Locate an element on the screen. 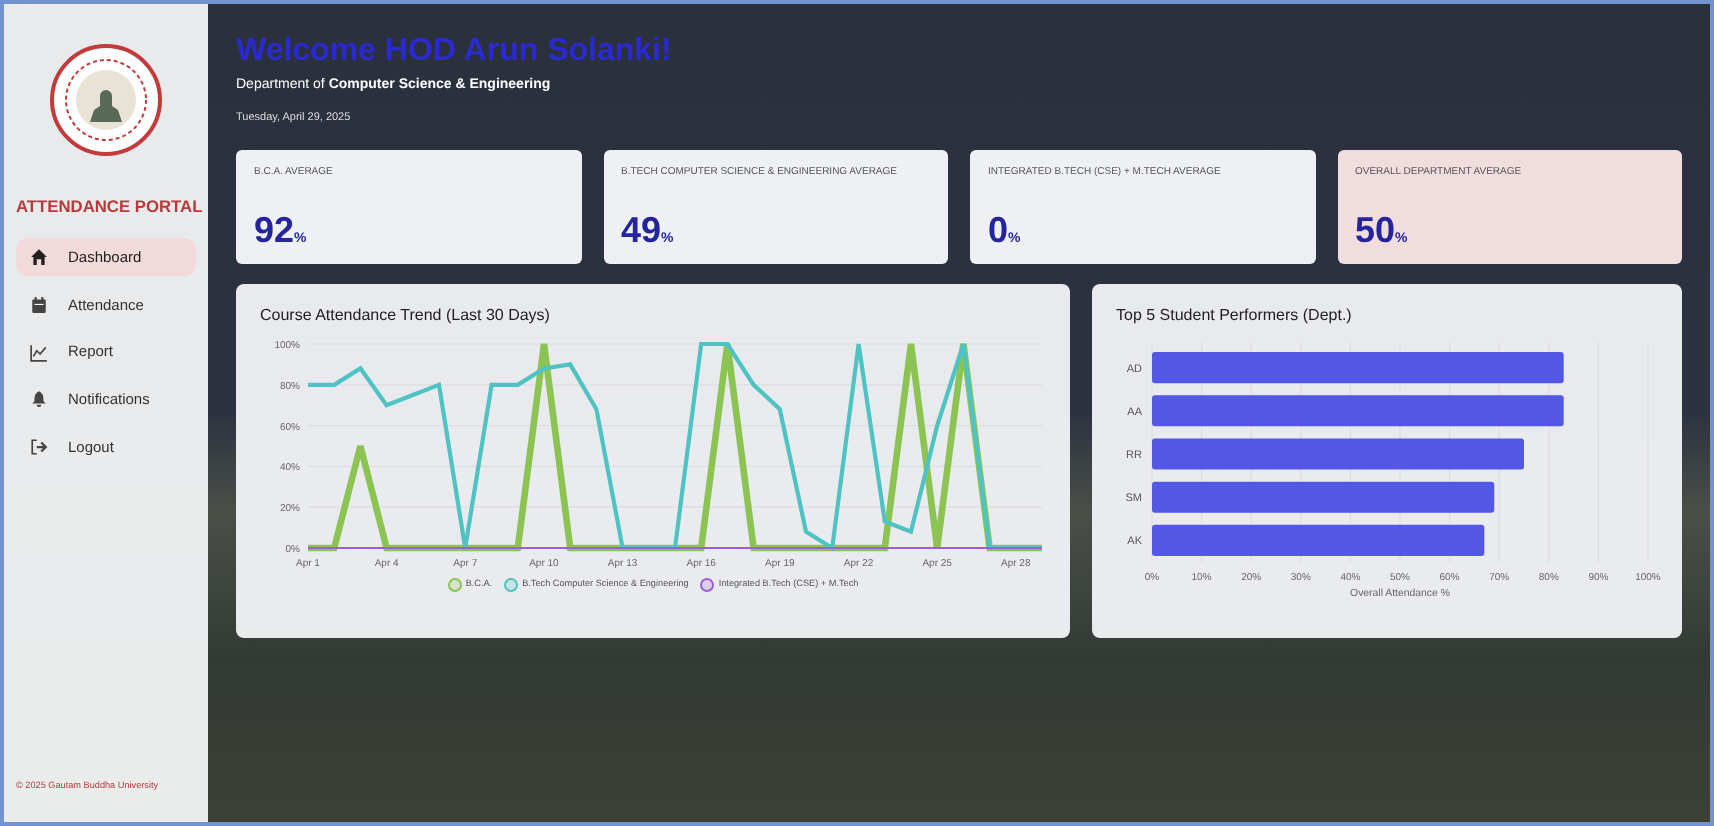 This screenshot has height=826, width=1714. home-icon is located at coordinates (39, 257).